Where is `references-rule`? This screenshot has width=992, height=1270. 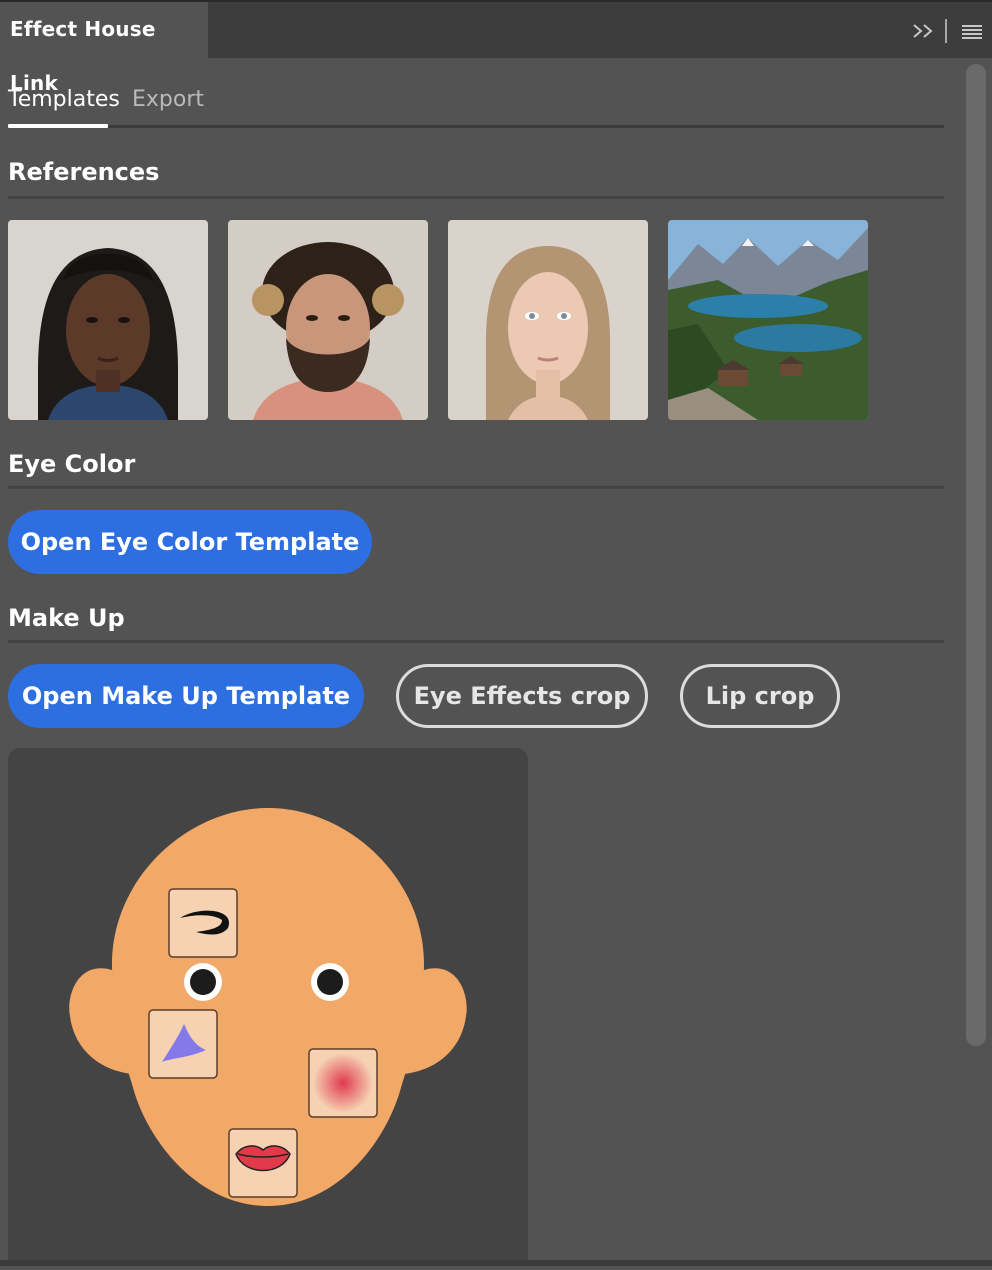 references-rule is located at coordinates (476, 197).